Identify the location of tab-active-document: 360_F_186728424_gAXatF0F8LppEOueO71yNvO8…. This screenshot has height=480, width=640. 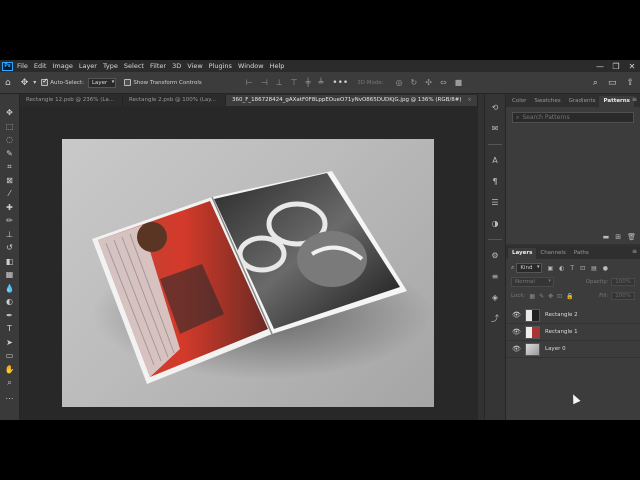
(352, 100).